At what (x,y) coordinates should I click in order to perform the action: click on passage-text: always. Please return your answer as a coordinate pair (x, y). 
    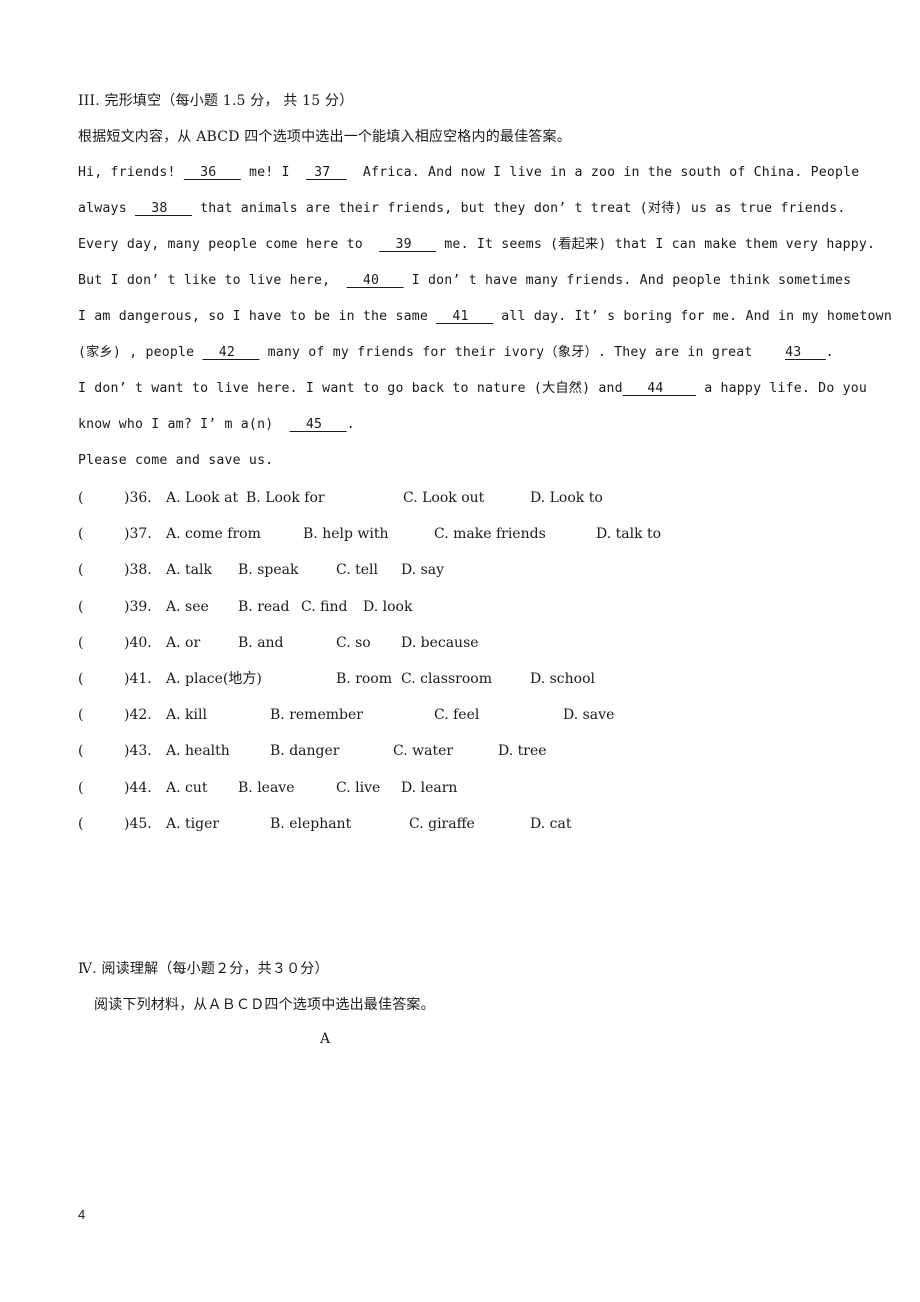
    Looking at the image, I should click on (106, 208).